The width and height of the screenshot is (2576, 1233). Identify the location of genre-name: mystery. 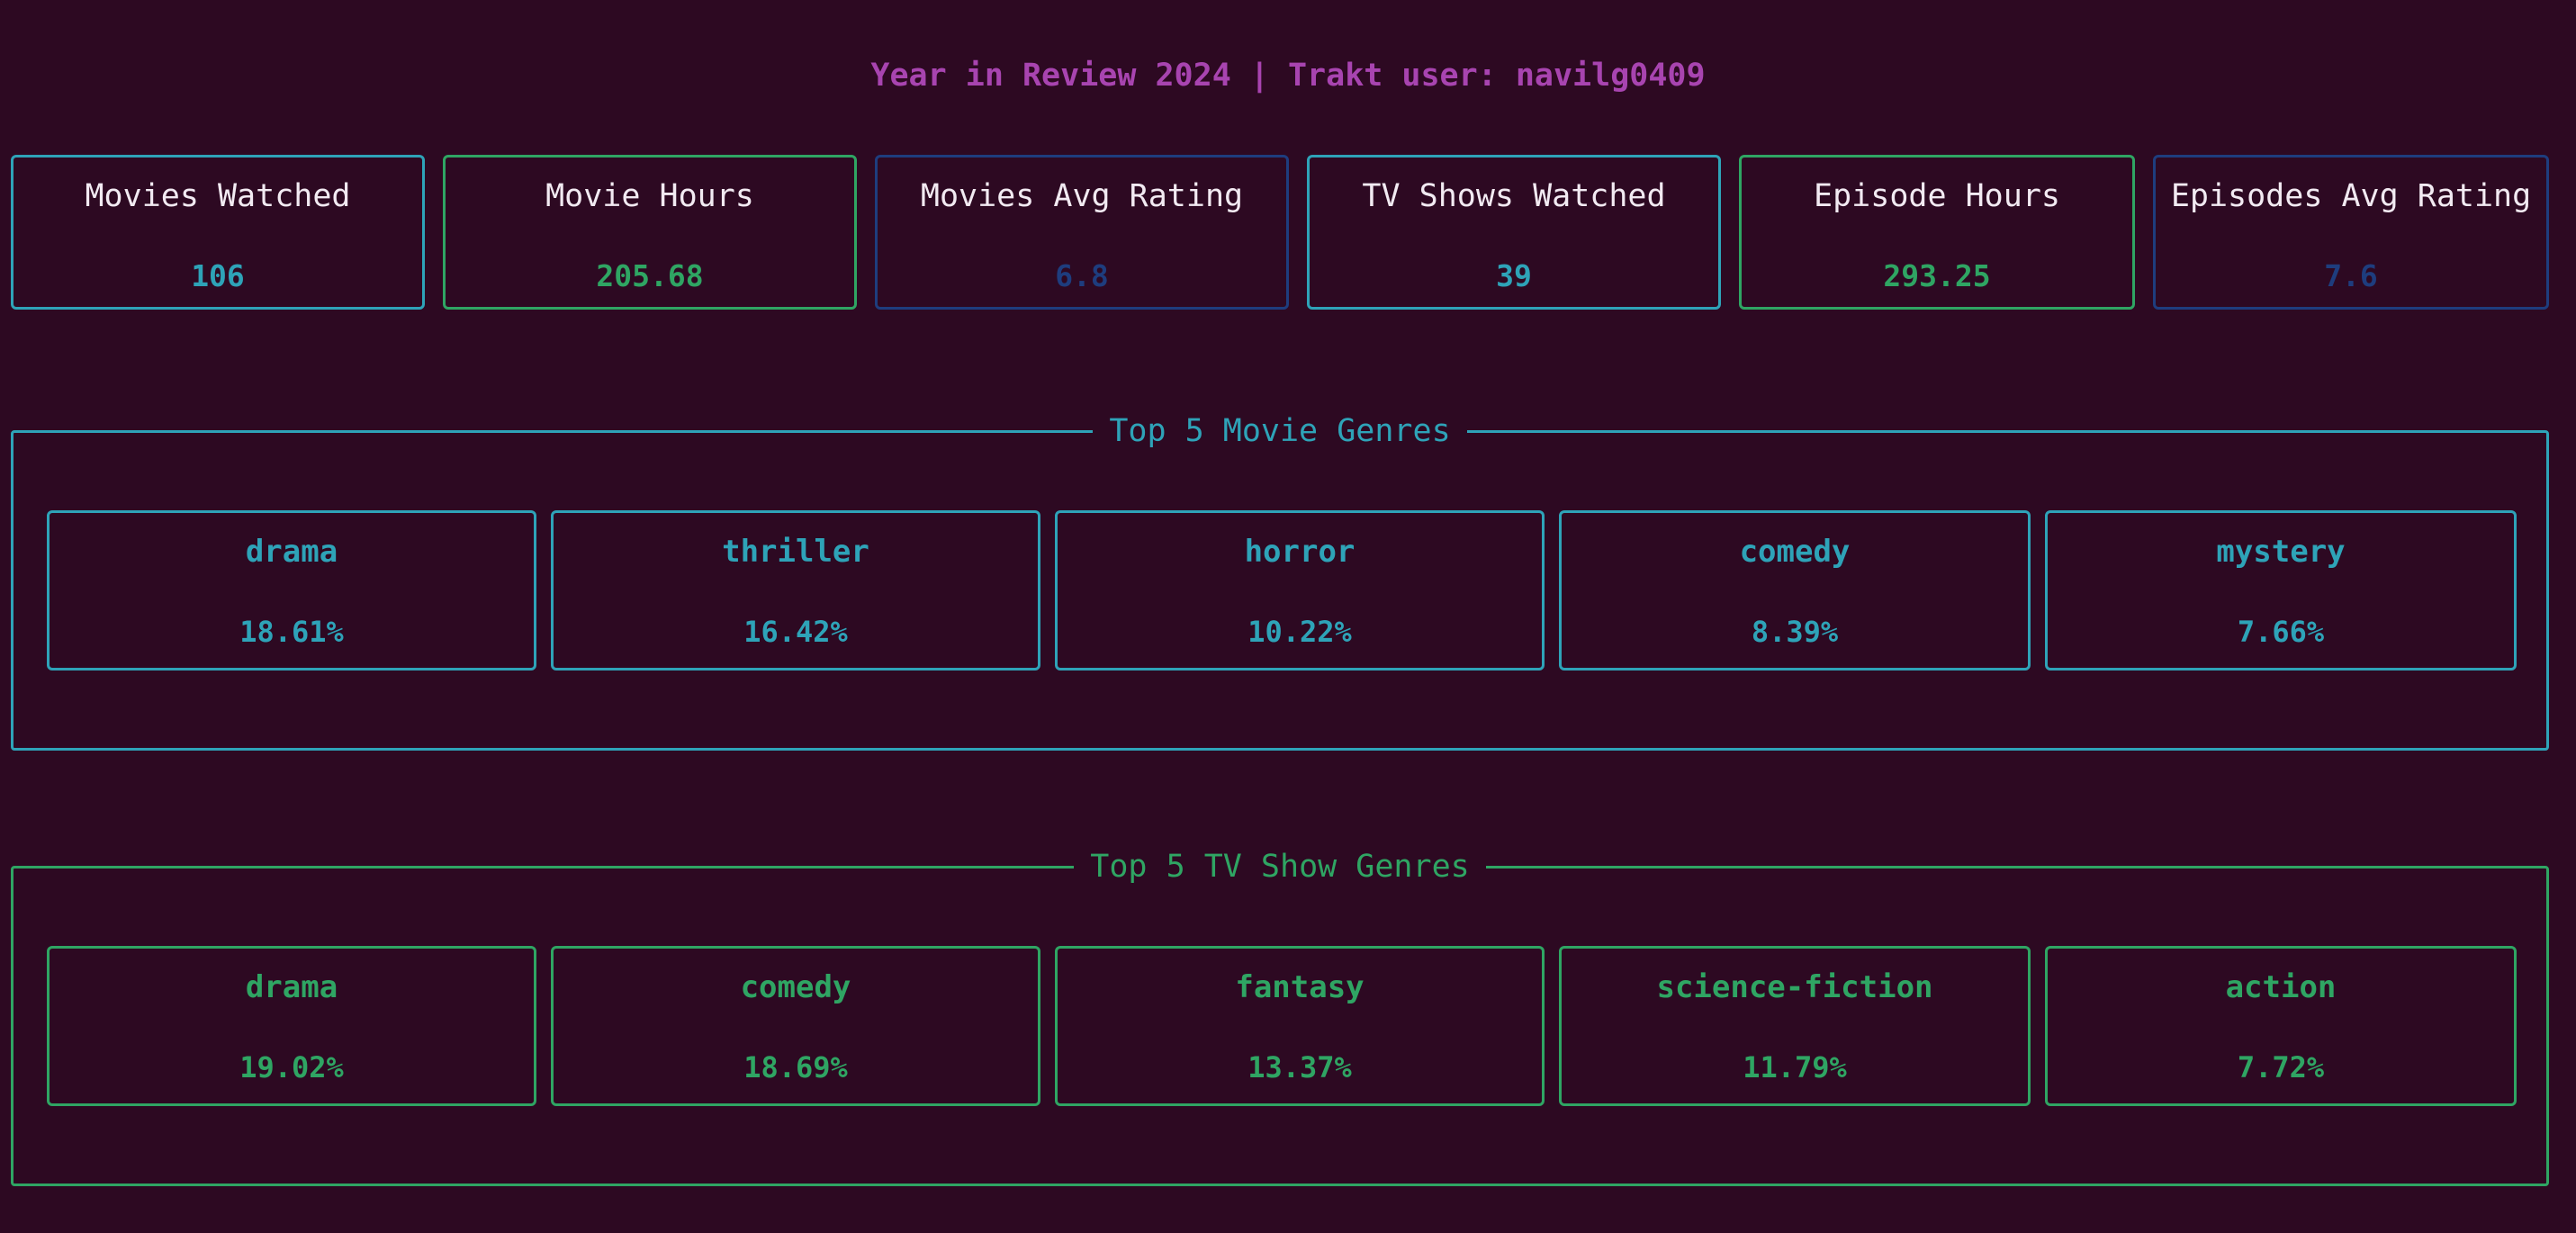
(2281, 552).